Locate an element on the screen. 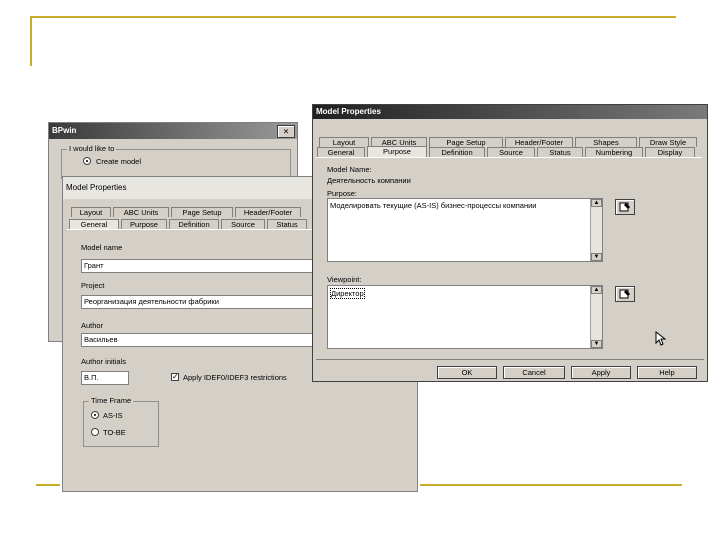  tab-abc-units: ABC Units is located at coordinates (141, 212).